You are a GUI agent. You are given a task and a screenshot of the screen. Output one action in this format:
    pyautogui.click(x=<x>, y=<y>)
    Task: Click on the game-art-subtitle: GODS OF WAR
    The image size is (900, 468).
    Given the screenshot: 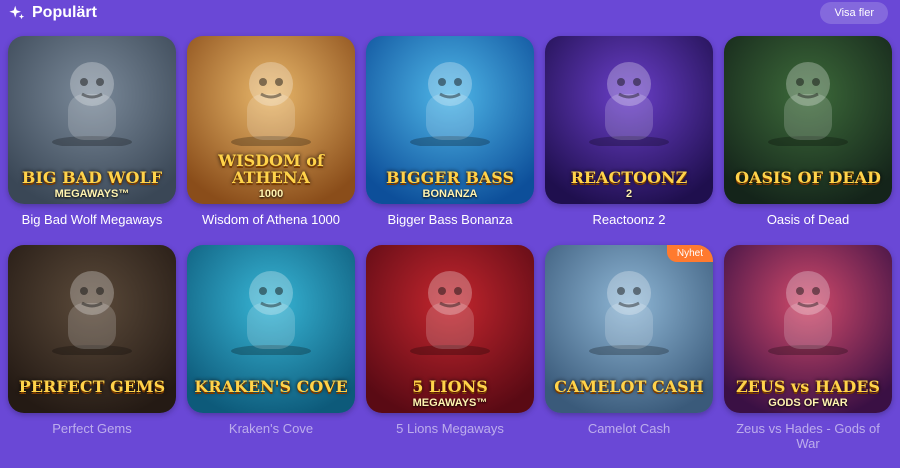 What is the action you would take?
    pyautogui.click(x=808, y=403)
    